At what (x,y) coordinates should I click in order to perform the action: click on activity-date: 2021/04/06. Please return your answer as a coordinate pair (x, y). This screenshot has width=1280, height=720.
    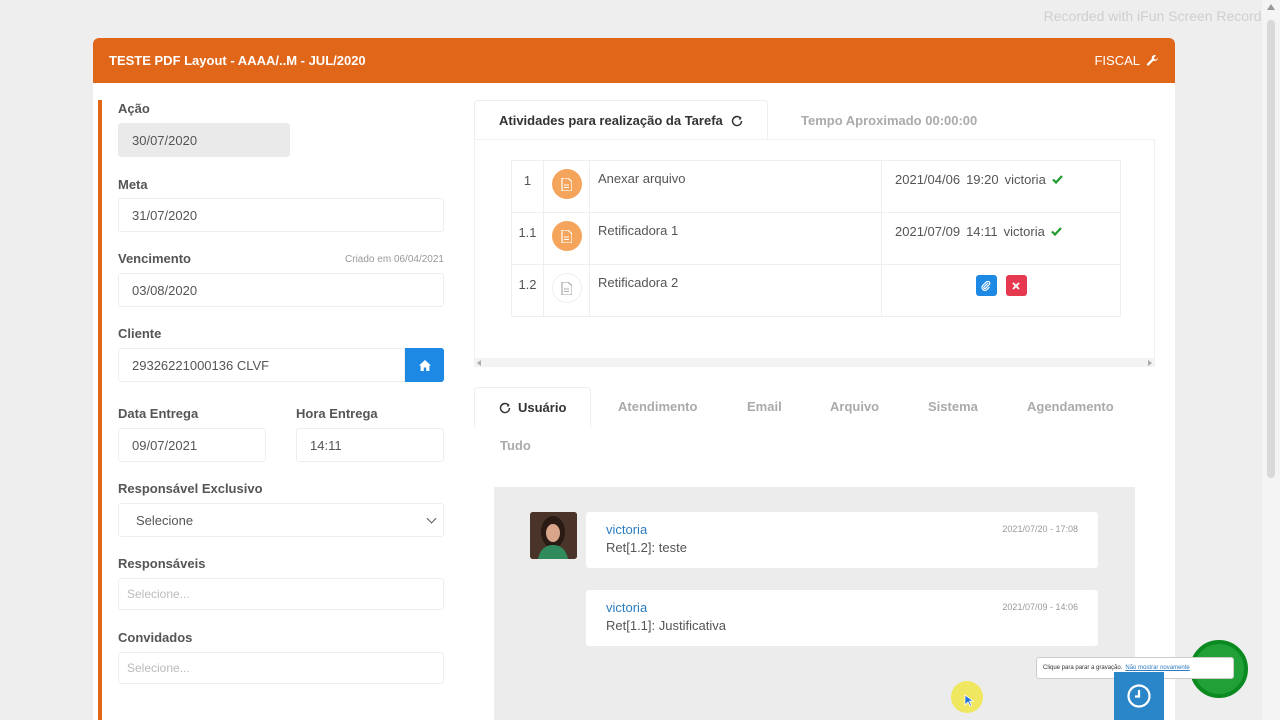
    Looking at the image, I should click on (928, 179).